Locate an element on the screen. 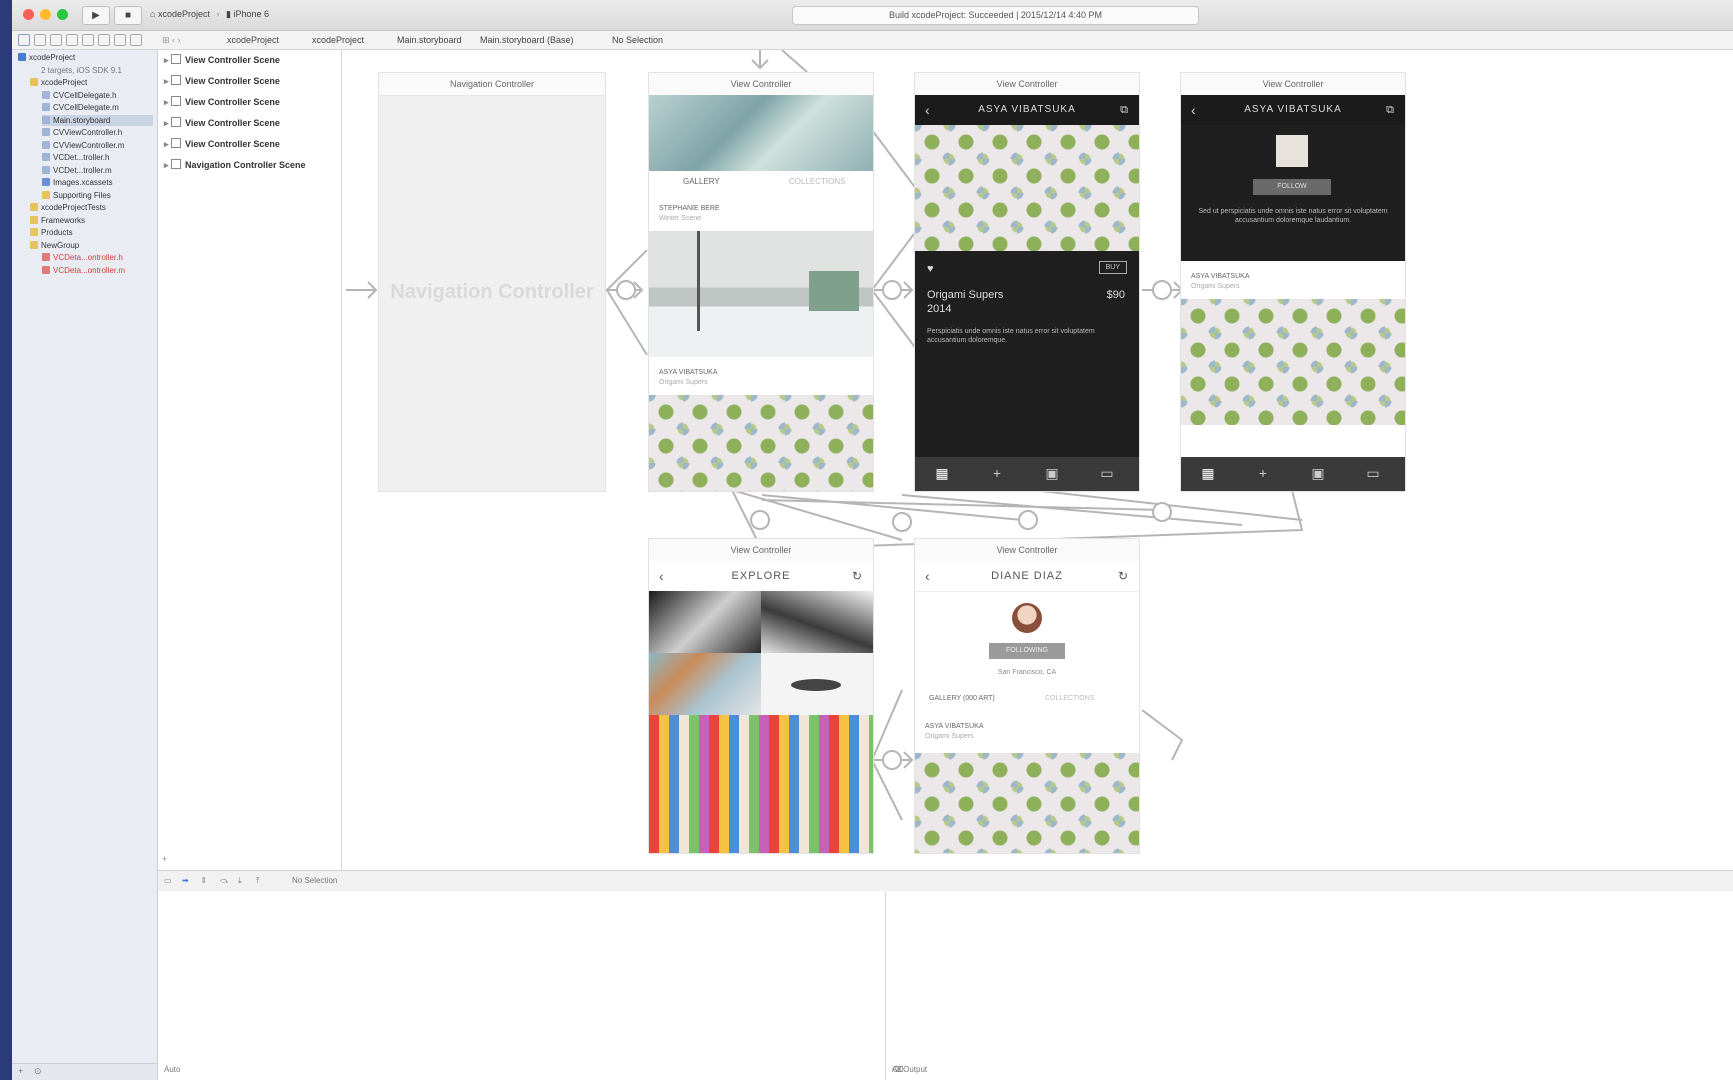  debug-split is located at coordinates (885, 985).